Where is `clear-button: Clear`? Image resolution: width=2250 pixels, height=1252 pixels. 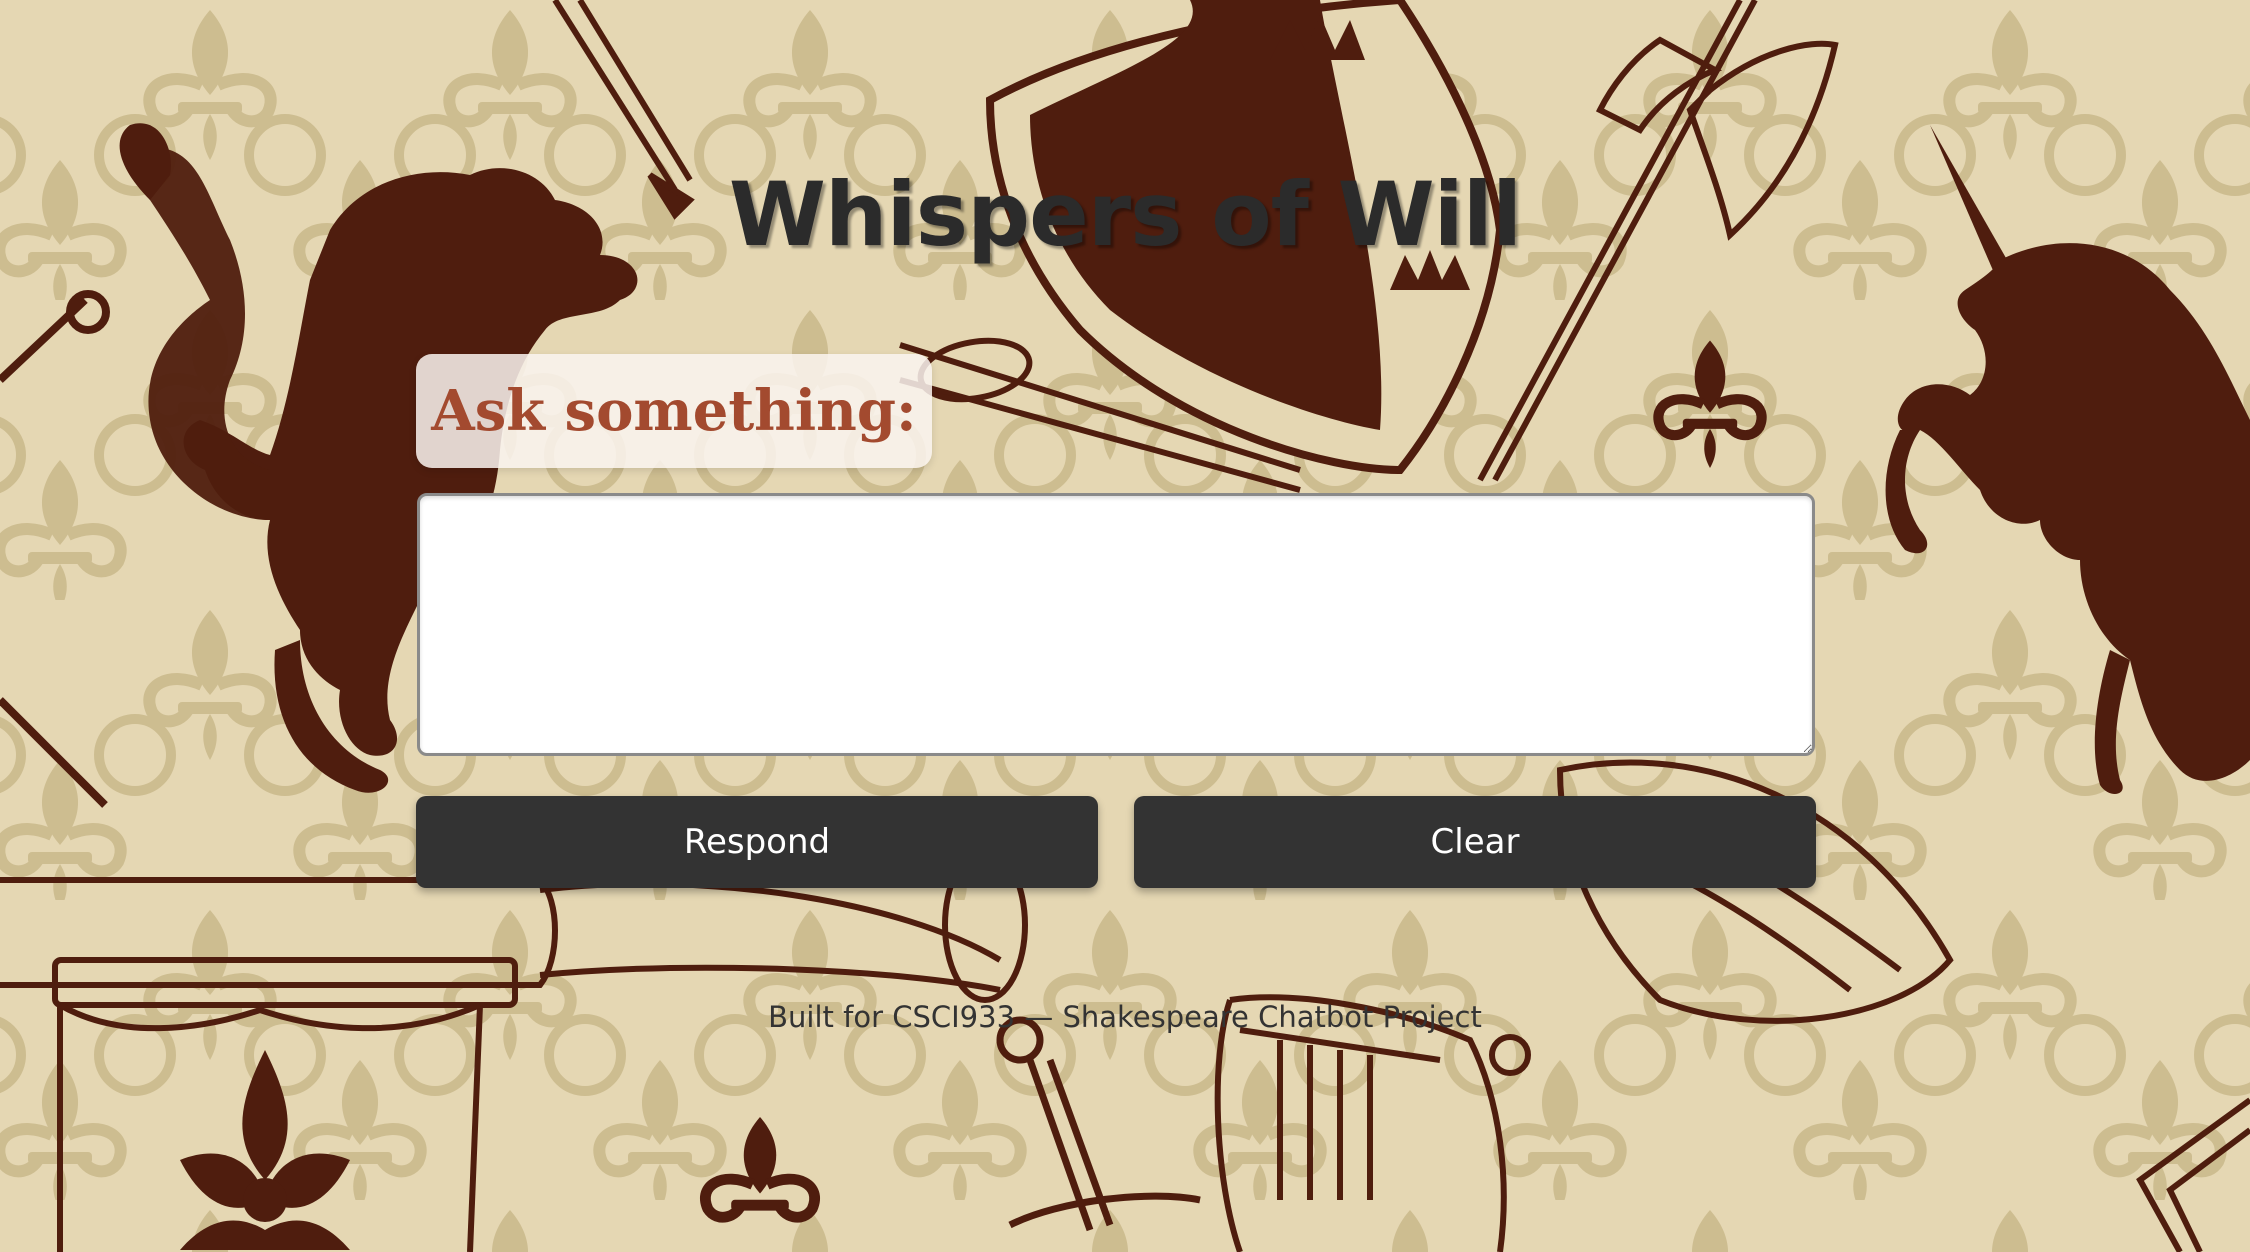
clear-button: Clear is located at coordinates (1475, 842).